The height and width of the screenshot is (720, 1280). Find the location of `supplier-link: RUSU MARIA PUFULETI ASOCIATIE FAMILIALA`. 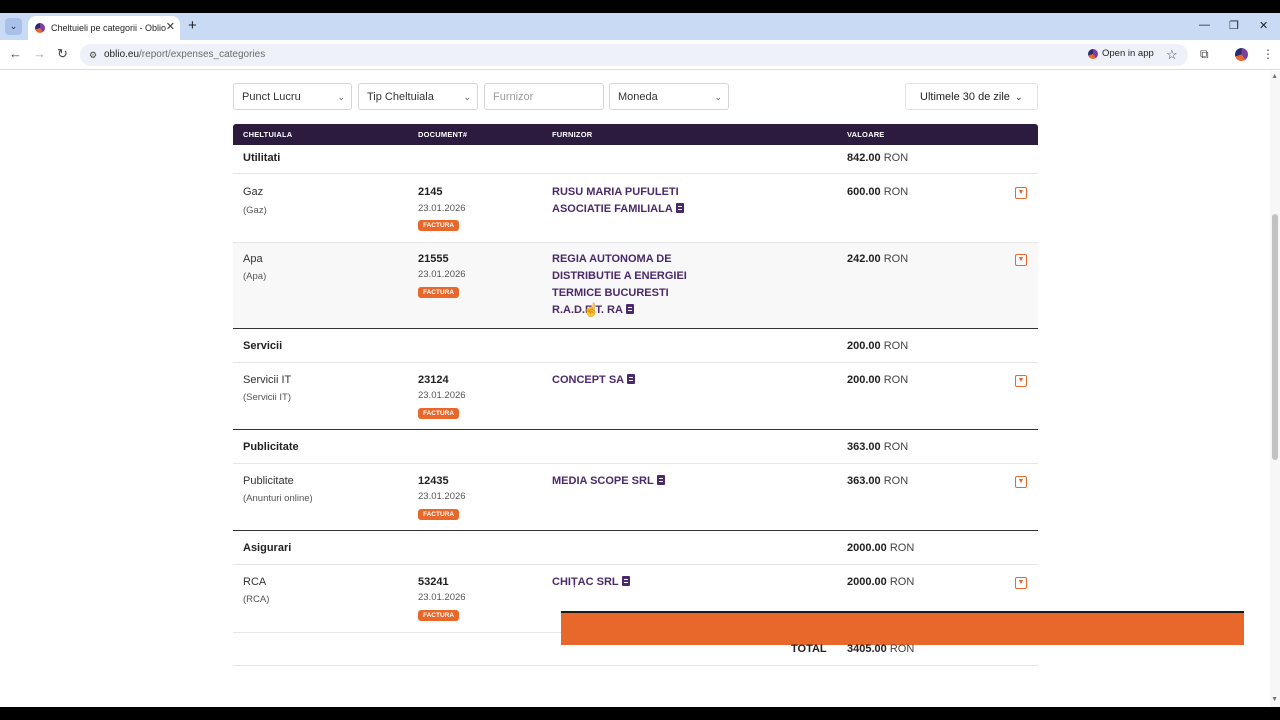

supplier-link: RUSU MARIA PUFULETI ASOCIATIE FAMILIALA is located at coordinates (652, 201).